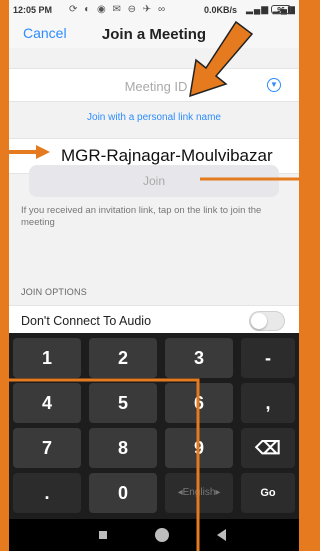 Image resolution: width=320 pixels, height=551 pixels. I want to click on join-button: Join, so click(154, 181).